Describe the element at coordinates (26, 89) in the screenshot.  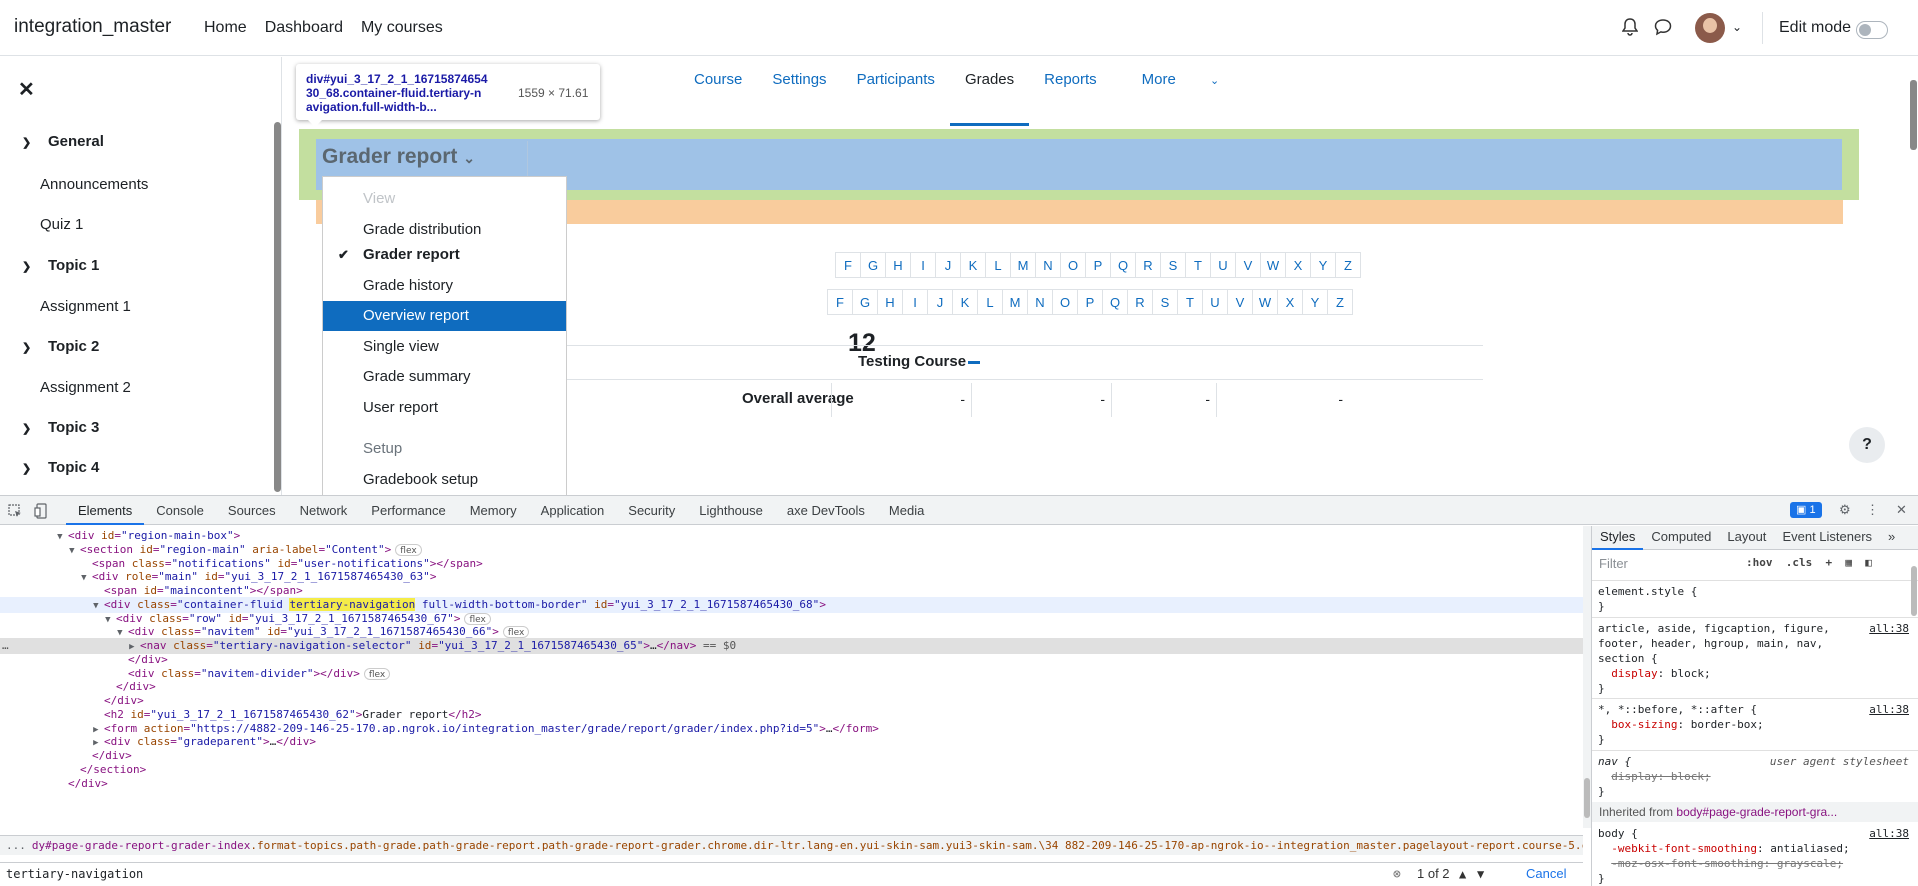
I see `close-drawer-icon: ✕` at that location.